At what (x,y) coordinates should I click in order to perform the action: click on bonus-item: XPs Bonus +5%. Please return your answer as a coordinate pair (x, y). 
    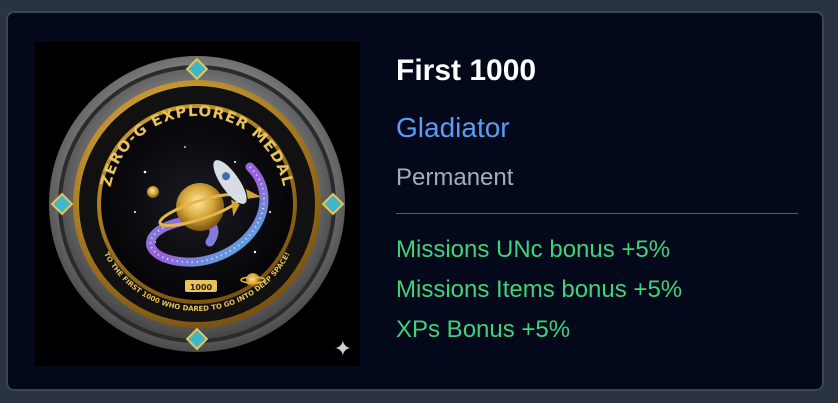
    Looking at the image, I should click on (483, 329).